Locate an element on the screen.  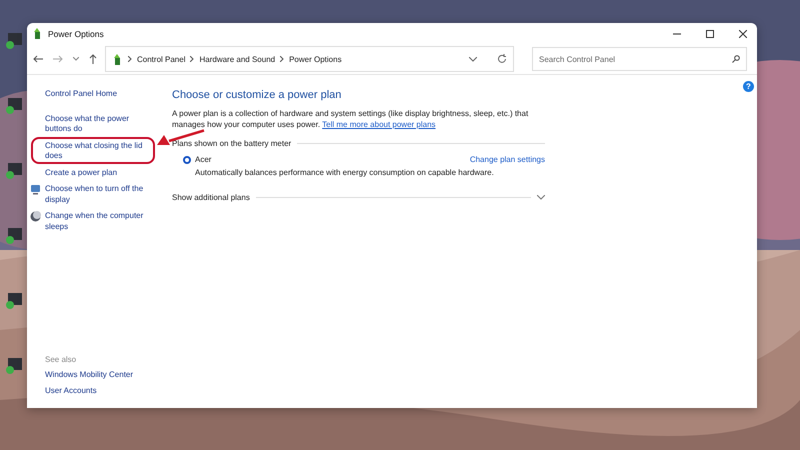
sidebar-link: Choose when to turn off the display is located at coordinates (98, 194).